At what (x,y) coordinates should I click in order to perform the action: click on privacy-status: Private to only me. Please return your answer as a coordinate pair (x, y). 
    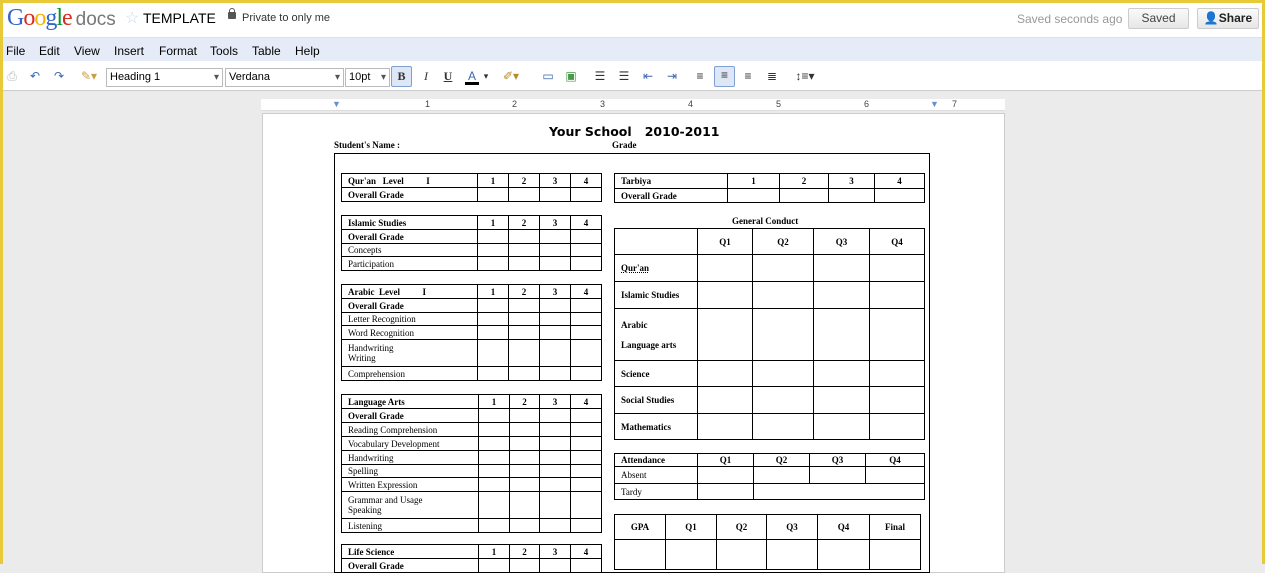
    Looking at the image, I should click on (286, 18).